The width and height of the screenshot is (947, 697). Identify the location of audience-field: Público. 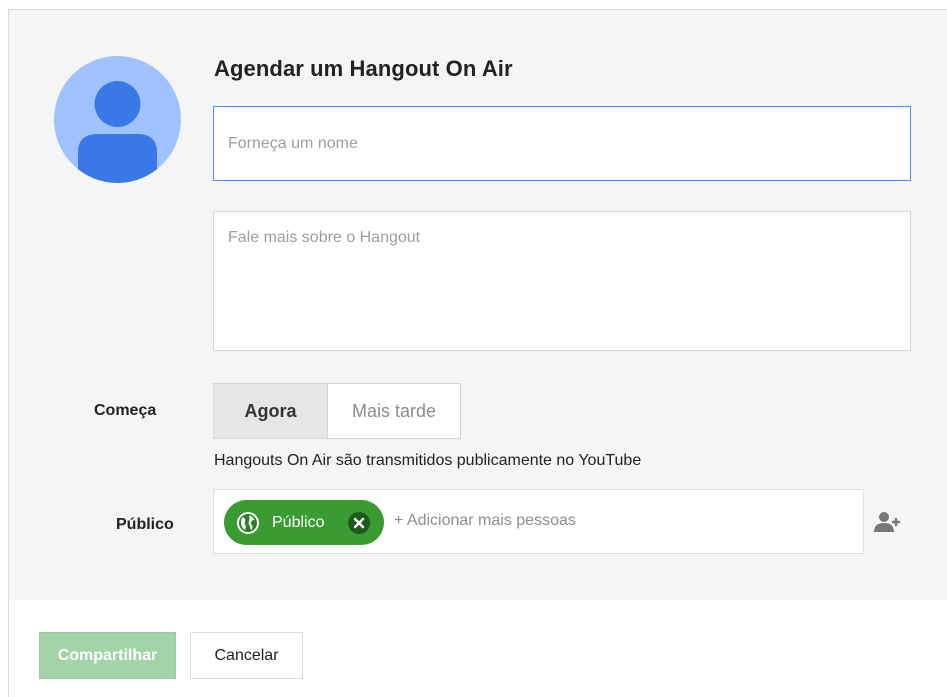
(538, 521).